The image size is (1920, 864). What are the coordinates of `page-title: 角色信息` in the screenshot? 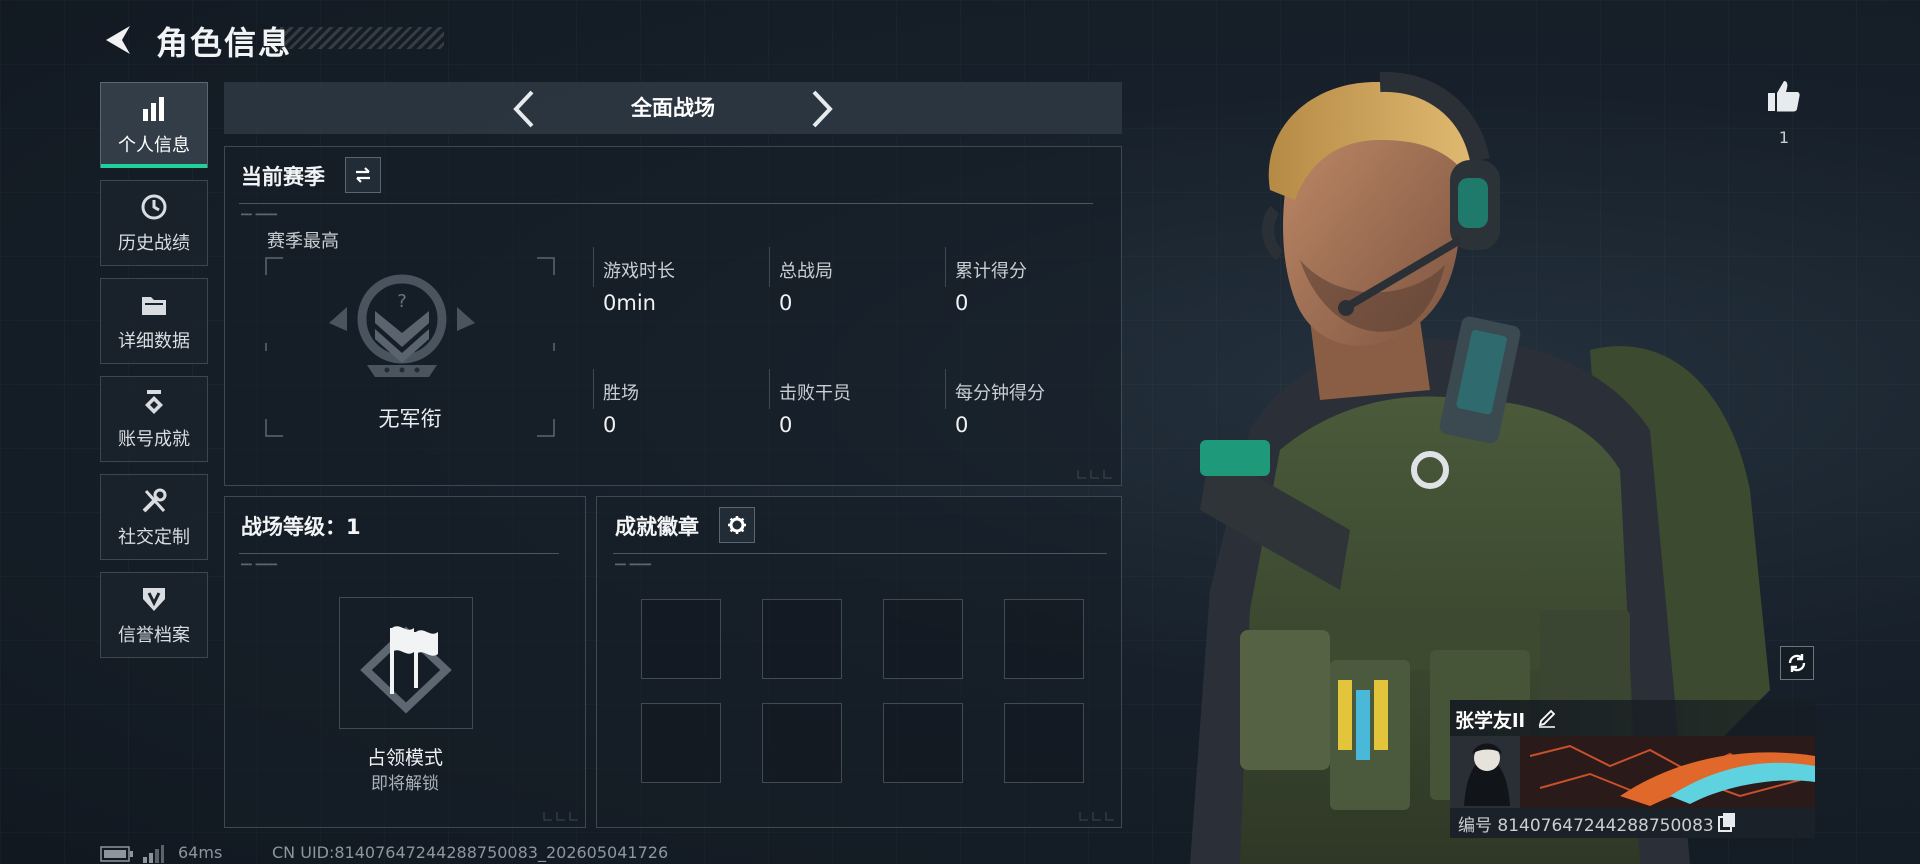 It's located at (224, 43).